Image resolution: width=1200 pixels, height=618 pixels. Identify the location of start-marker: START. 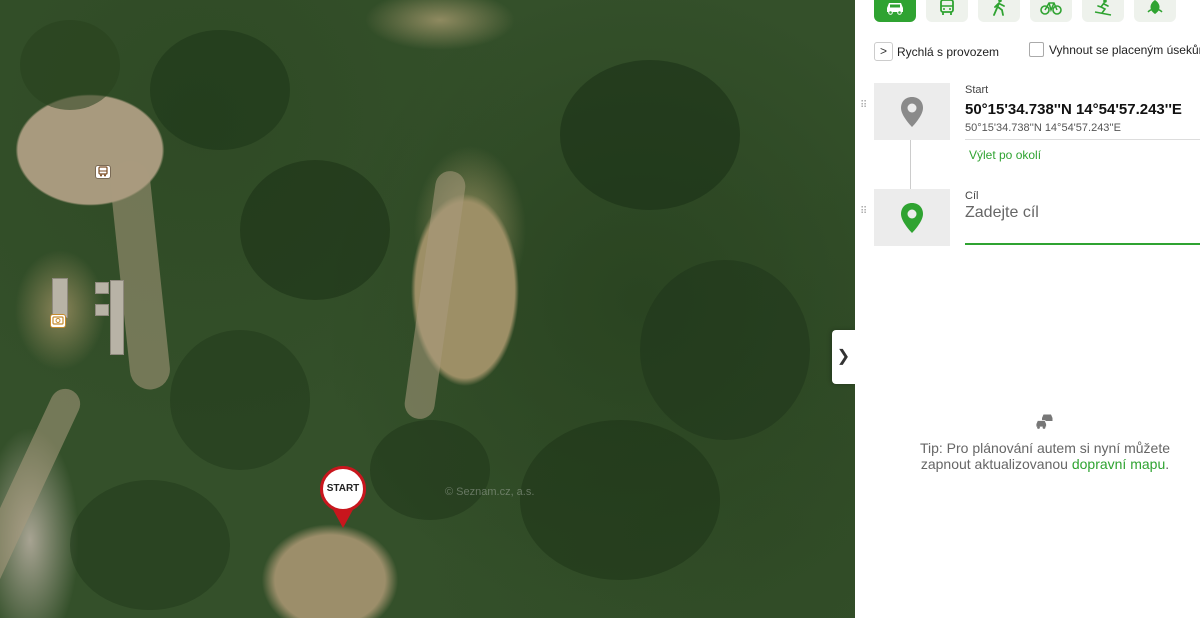
(344, 497).